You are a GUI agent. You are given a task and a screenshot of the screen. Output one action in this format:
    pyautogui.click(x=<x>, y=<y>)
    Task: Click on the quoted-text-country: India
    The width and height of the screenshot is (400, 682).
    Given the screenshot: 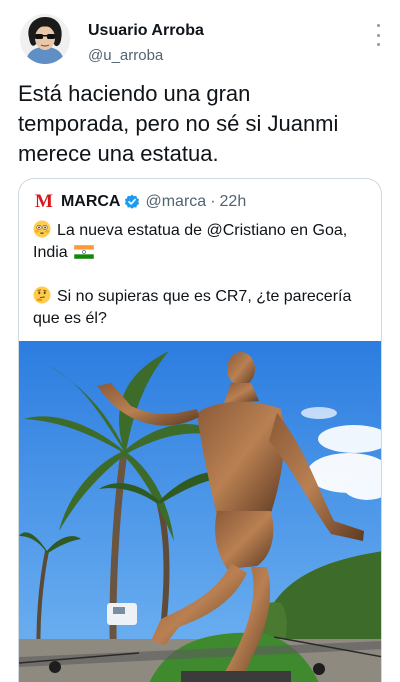 What is the action you would take?
    pyautogui.click(x=50, y=252)
    